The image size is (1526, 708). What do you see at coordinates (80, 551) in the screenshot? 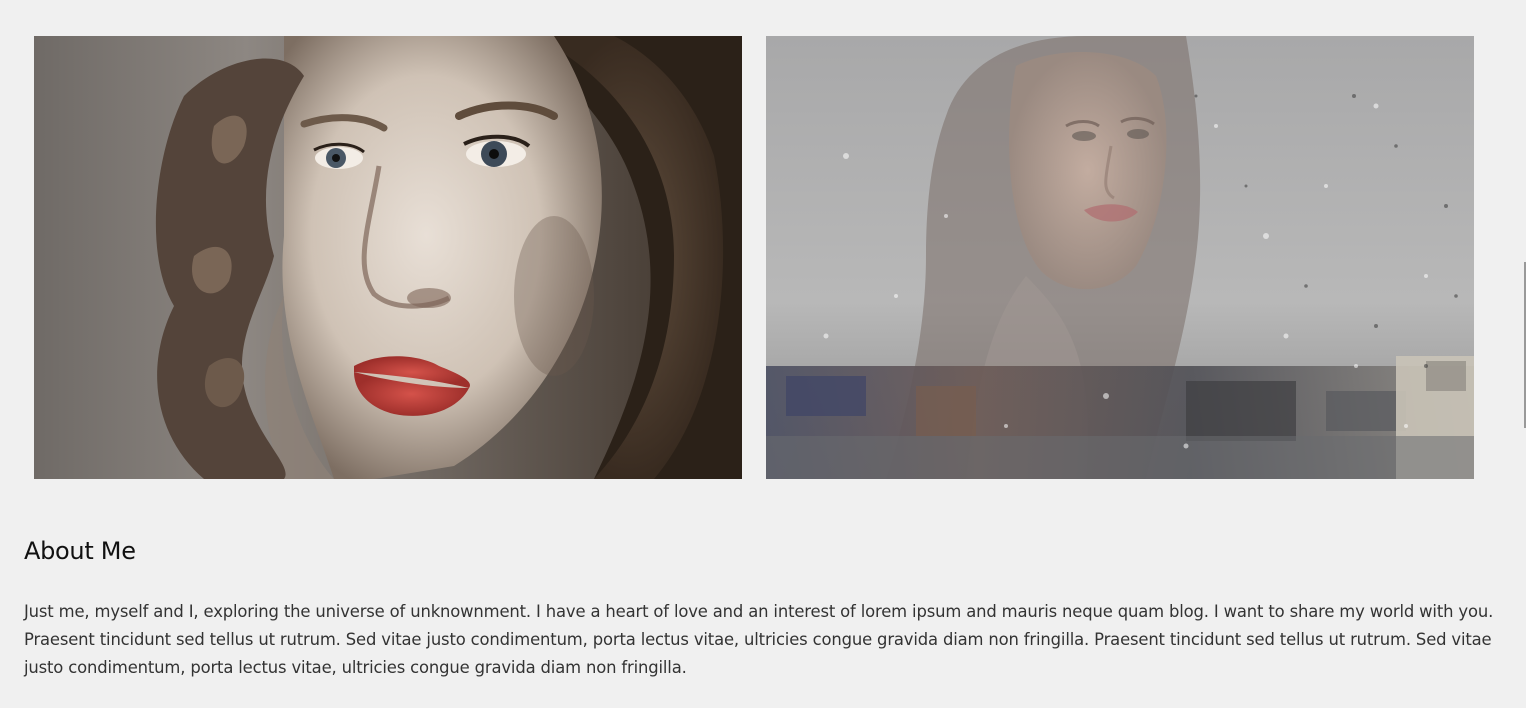
I see `about-title: About Me` at bounding box center [80, 551].